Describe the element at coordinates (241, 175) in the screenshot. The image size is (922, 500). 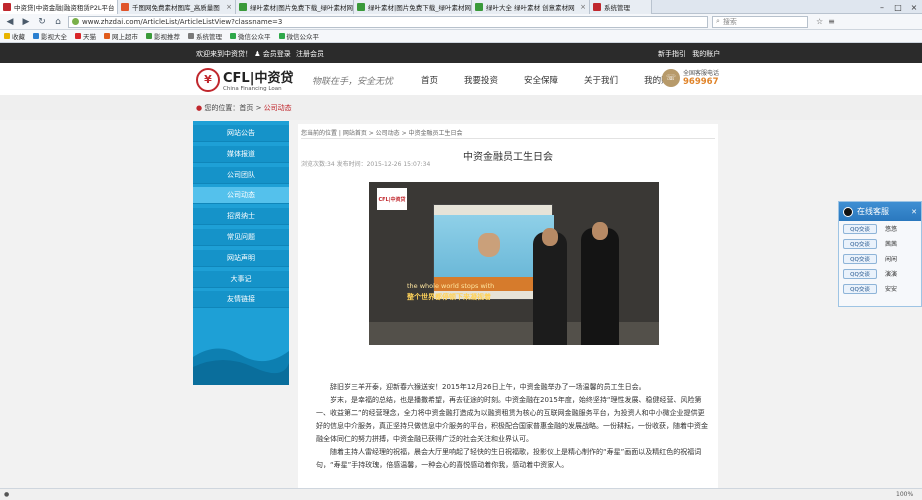
I see `sidebar-item: 公司团队` at that location.